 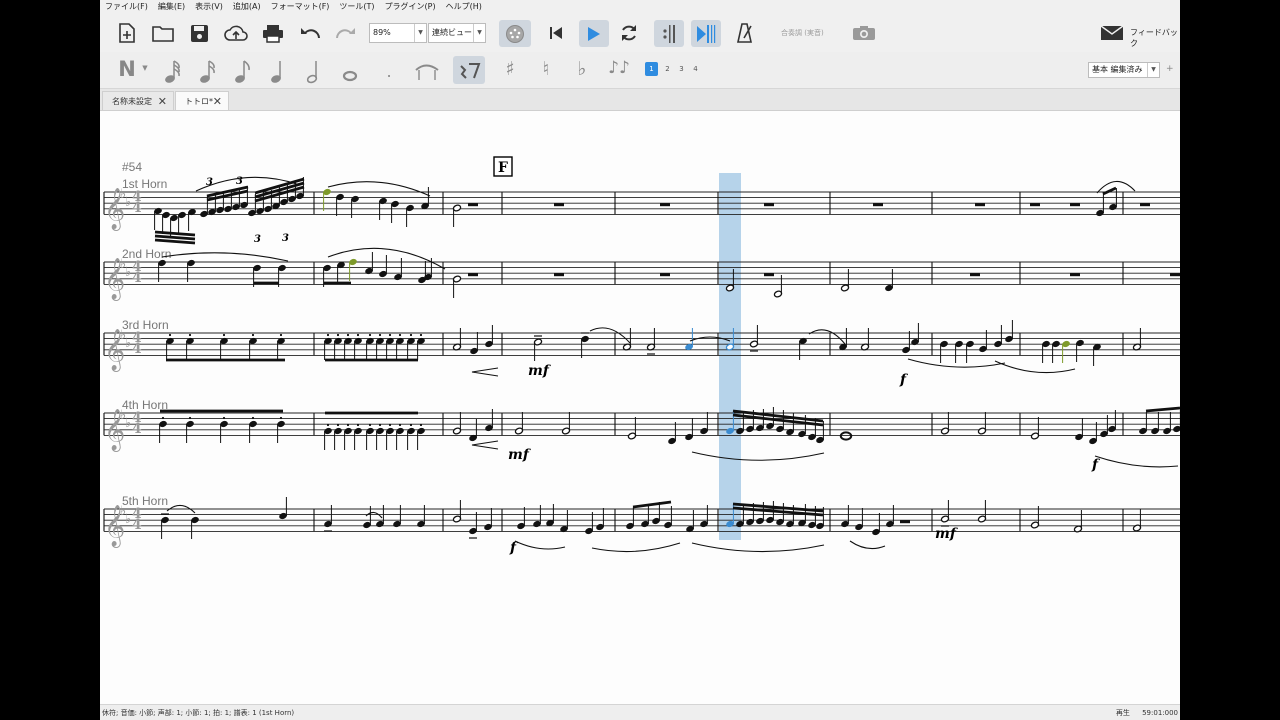 I want to click on play-repeats-button, so click(x=669, y=33).